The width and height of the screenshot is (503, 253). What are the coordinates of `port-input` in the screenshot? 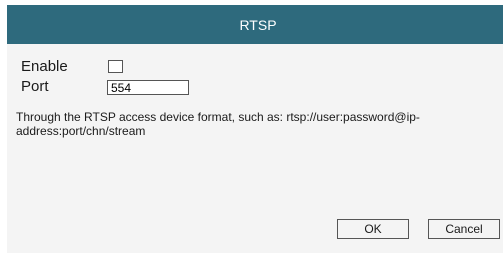 It's located at (148, 87).